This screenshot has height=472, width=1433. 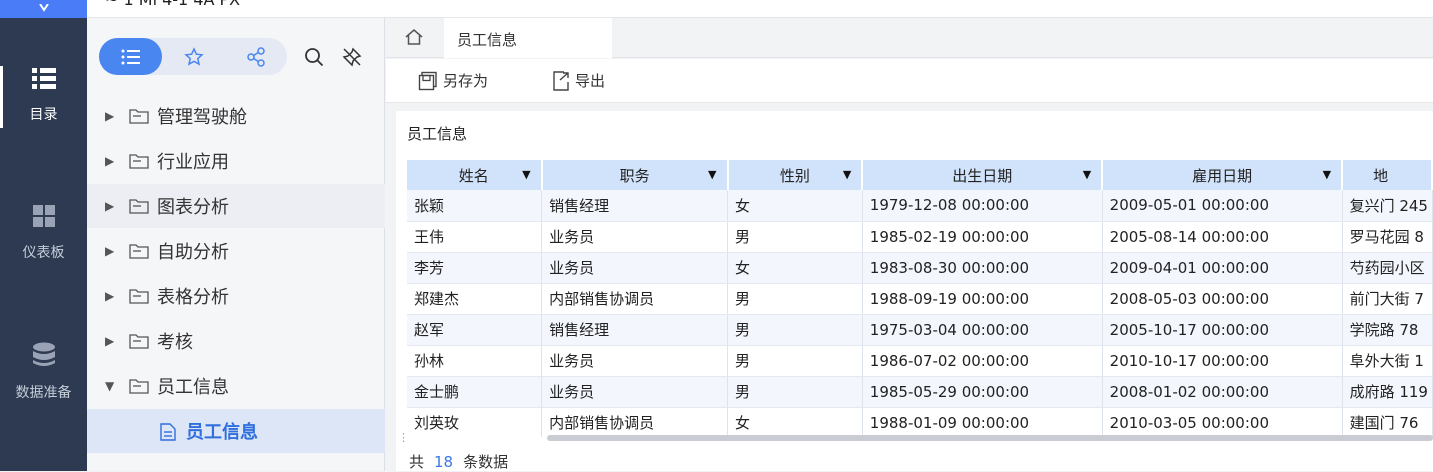 I want to click on table-cell: 1986-07-02 00:00:00, so click(x=982, y=361).